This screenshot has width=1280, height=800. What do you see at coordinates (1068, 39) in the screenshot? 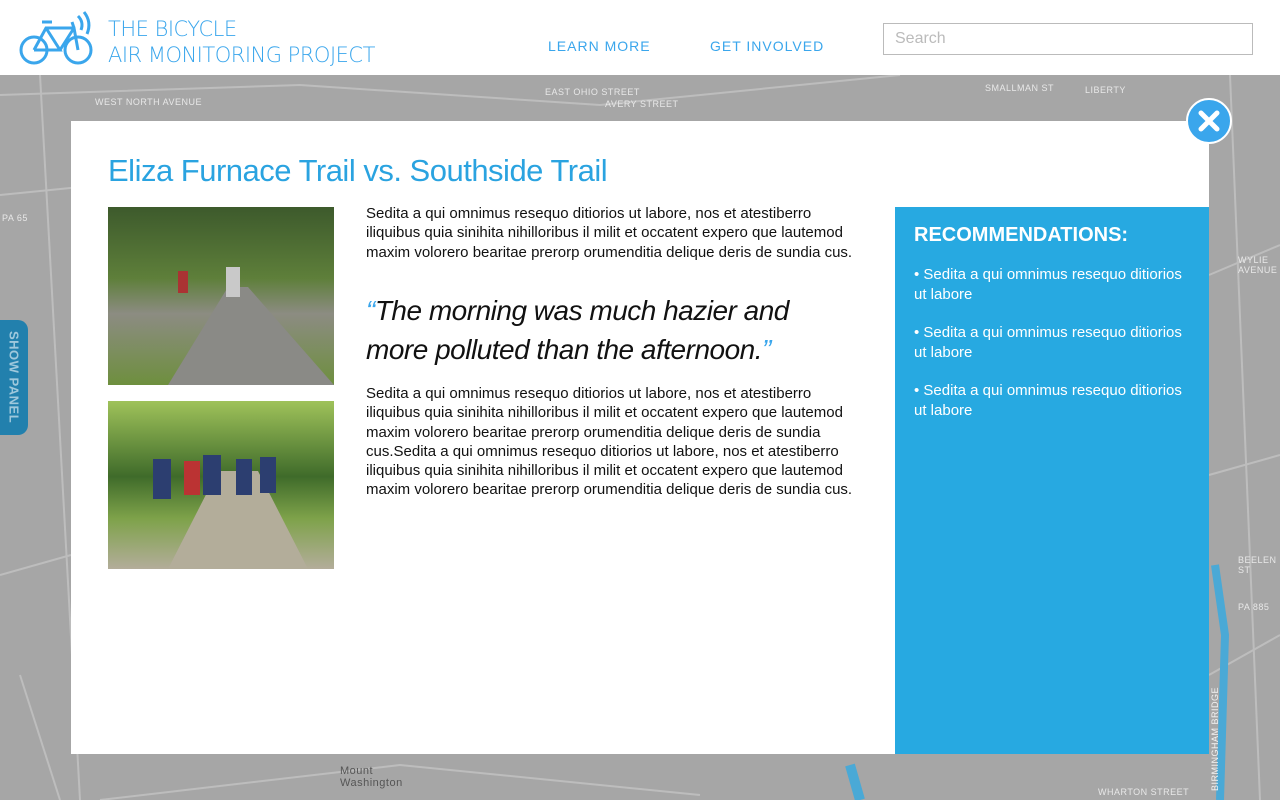
I see `search-input` at bounding box center [1068, 39].